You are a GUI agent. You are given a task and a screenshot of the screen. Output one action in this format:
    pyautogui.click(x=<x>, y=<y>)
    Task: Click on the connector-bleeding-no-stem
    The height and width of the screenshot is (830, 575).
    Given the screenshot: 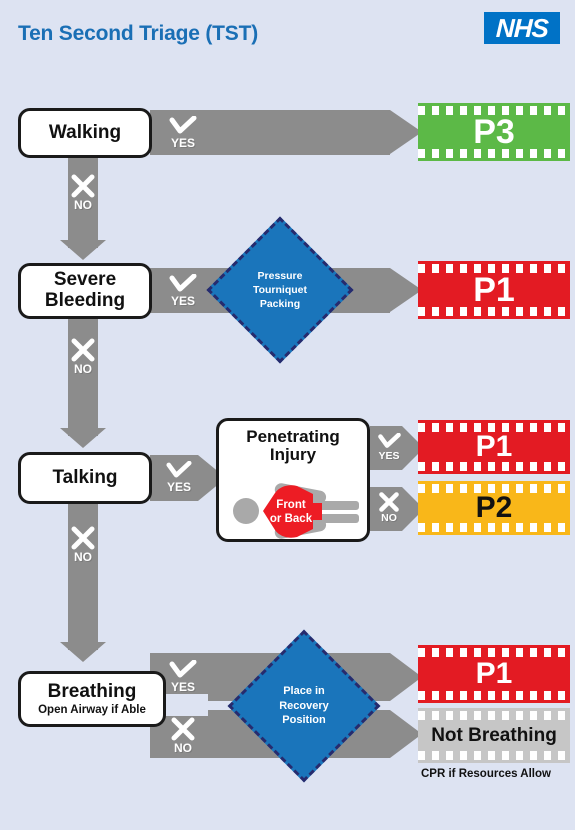 What is the action you would take?
    pyautogui.click(x=83, y=377)
    